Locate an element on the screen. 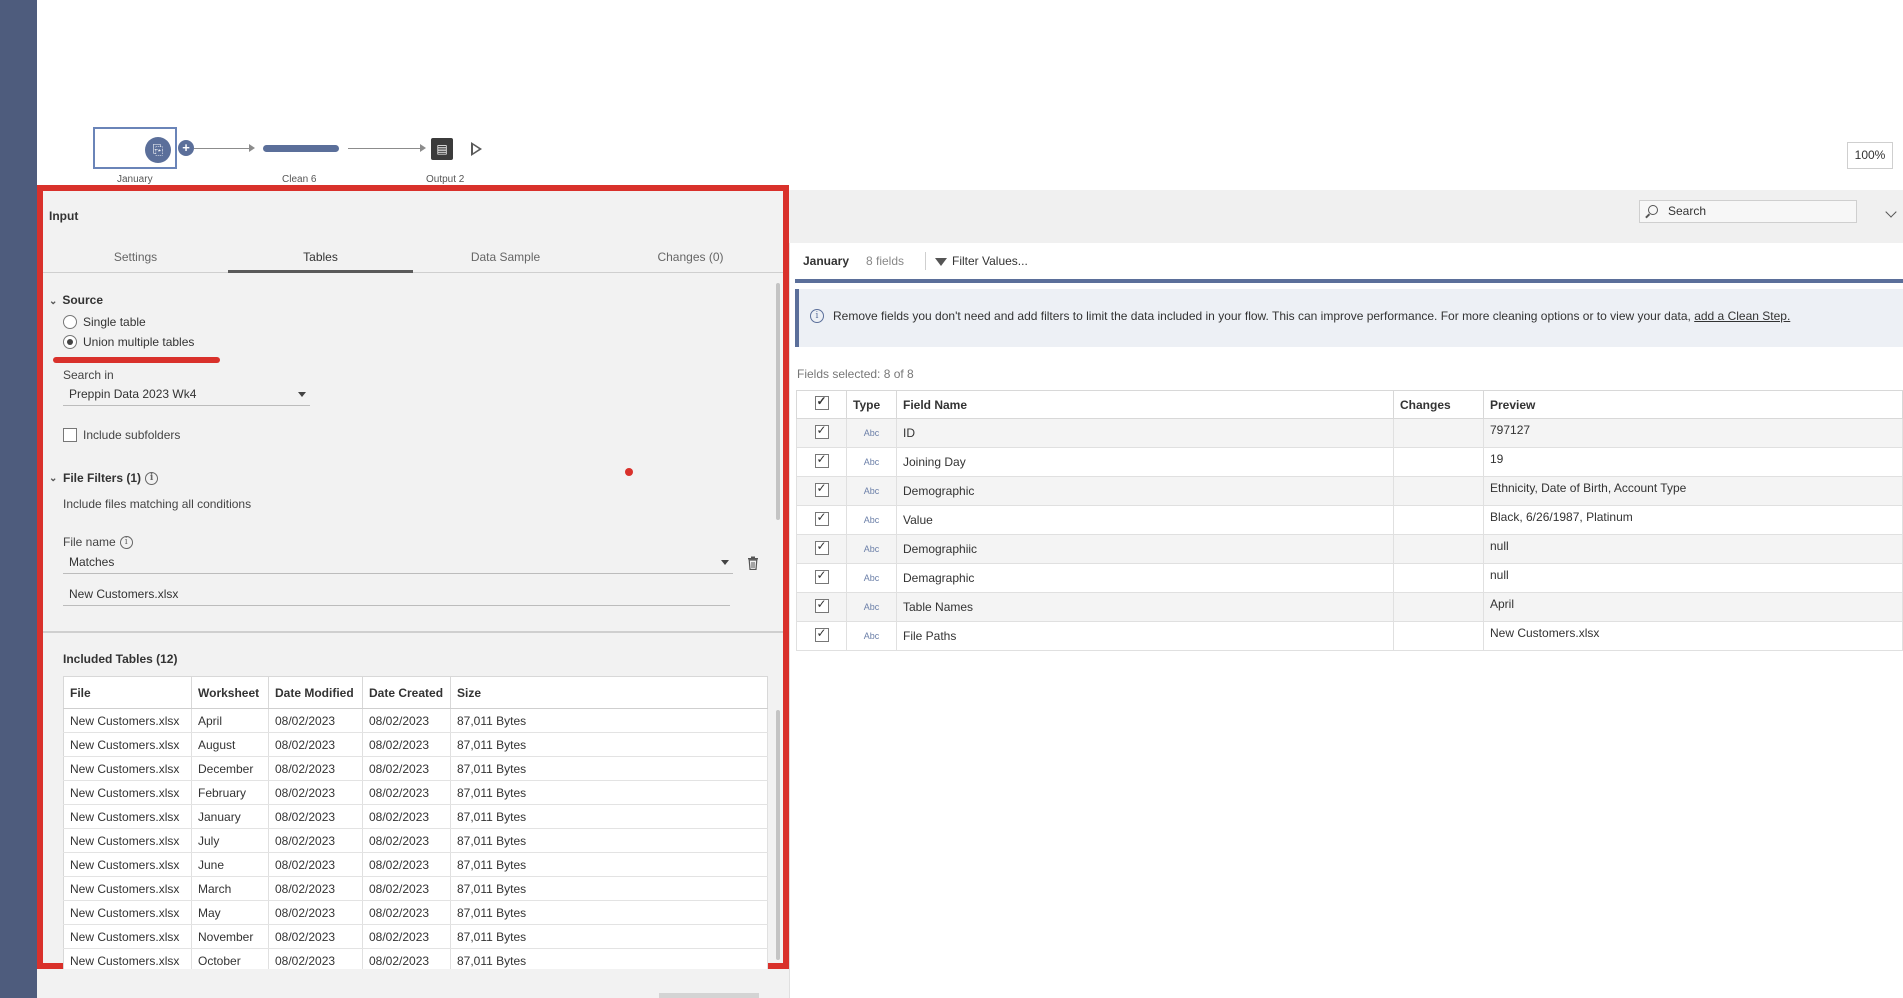 Image resolution: width=1903 pixels, height=998 pixels. field-row: AbcFile Paths New Customers.xlsx is located at coordinates (1349, 636).